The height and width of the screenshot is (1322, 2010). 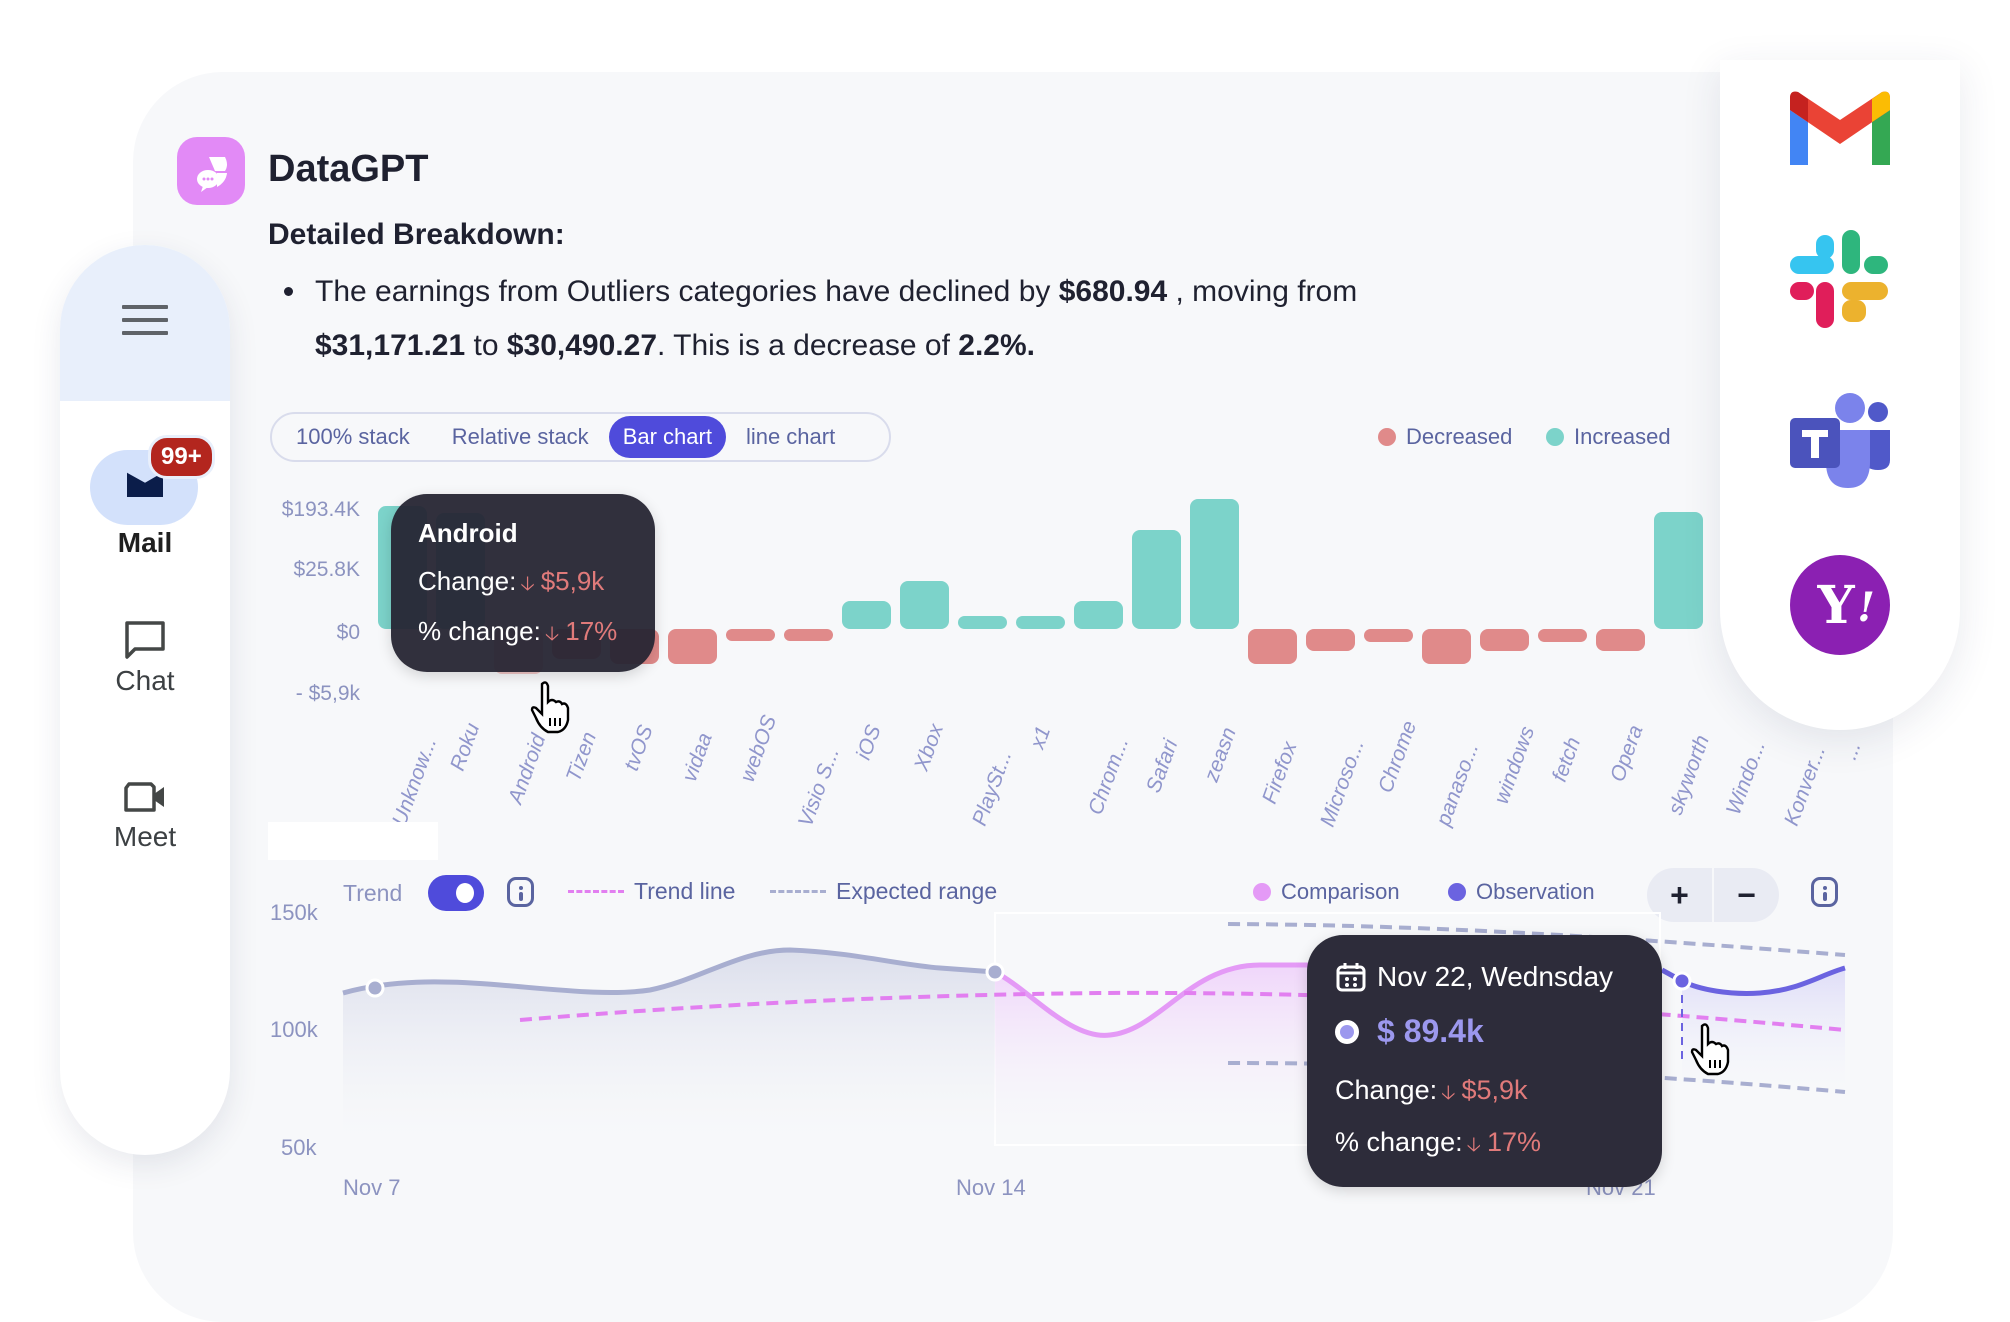 What do you see at coordinates (1840, 280) in the screenshot?
I see `slack-icon` at bounding box center [1840, 280].